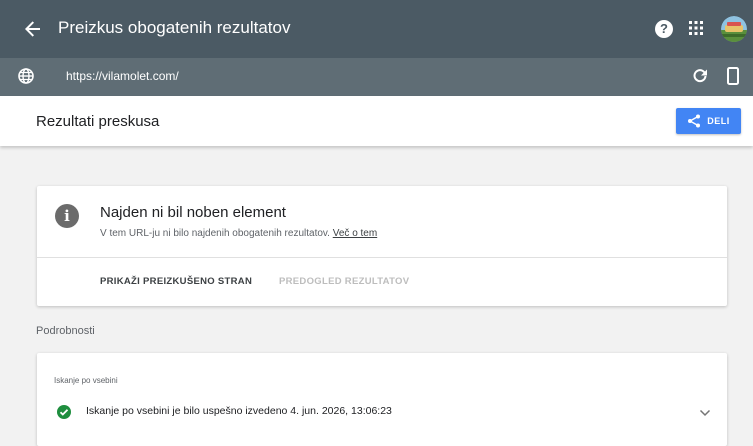 The image size is (753, 446). I want to click on app-bar: Preizkus obogatenih rezultatov ?, so click(376, 29).